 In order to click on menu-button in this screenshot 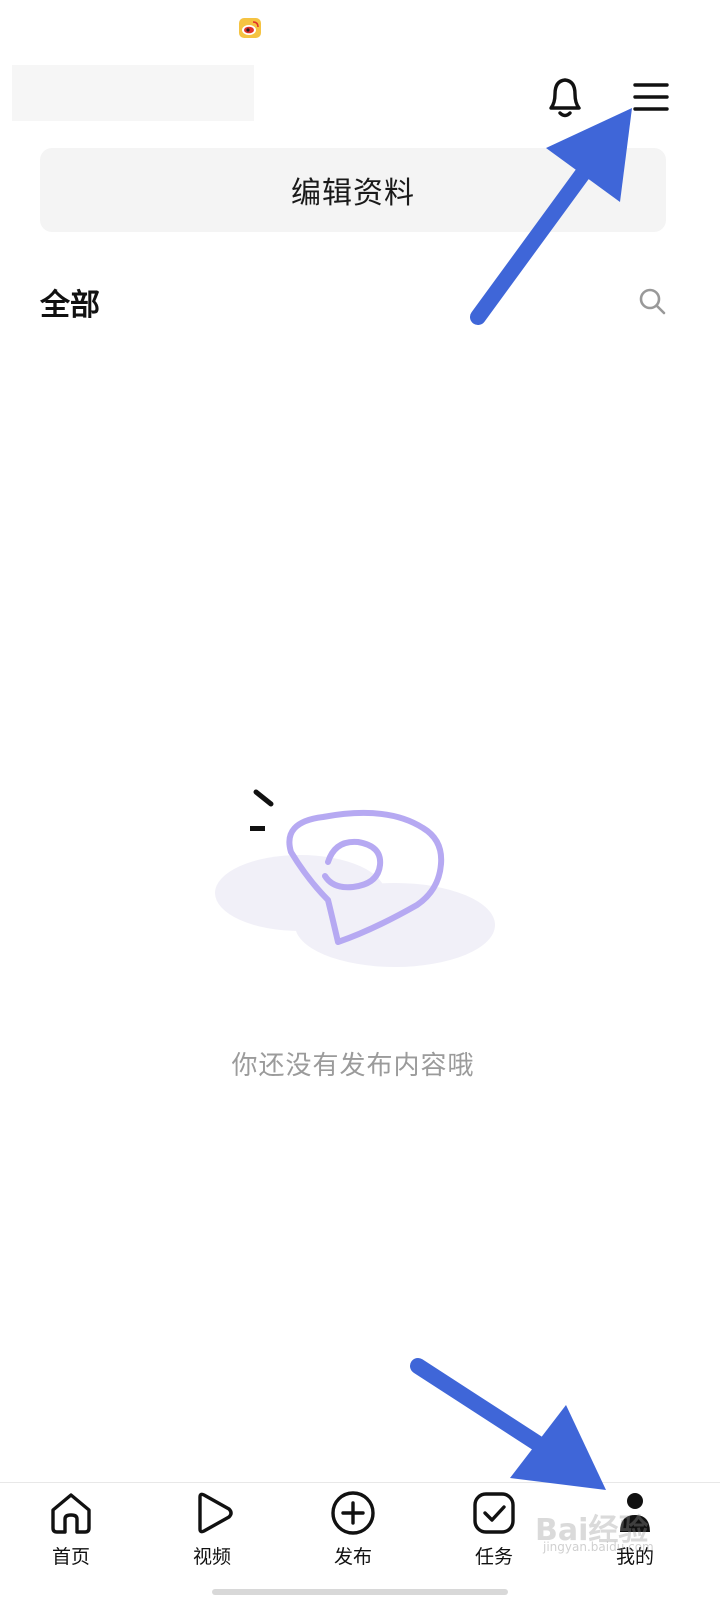, I will do `click(651, 98)`.